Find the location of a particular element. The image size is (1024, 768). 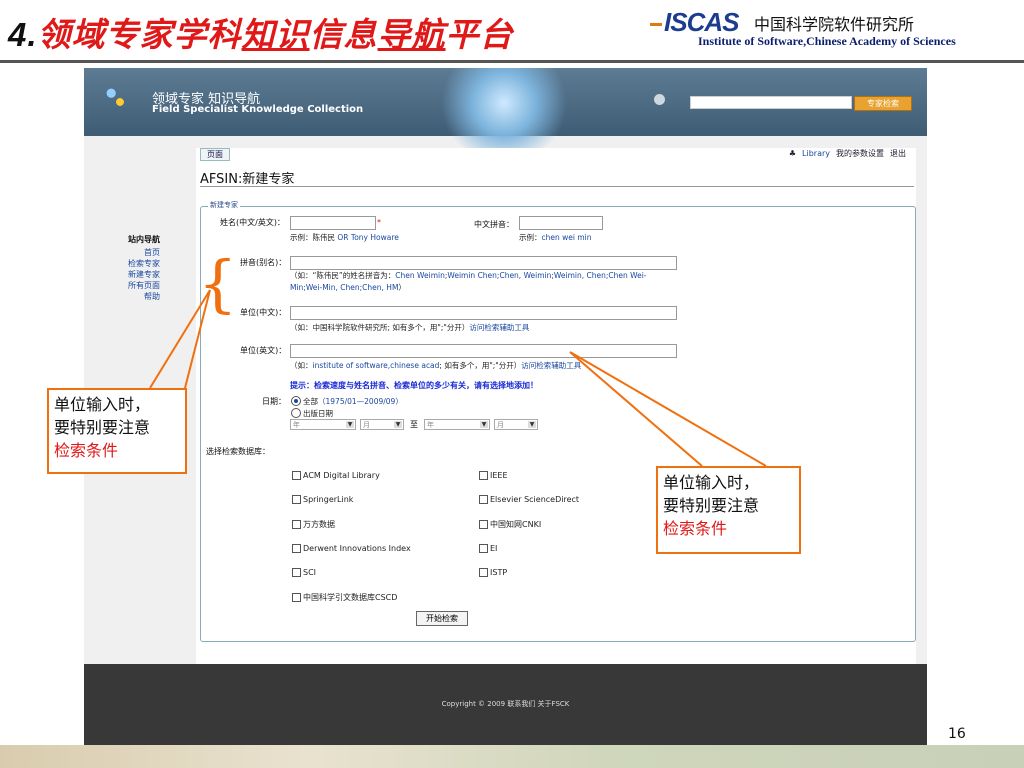

left-callout-line3: 检索条件 is located at coordinates (86, 450).